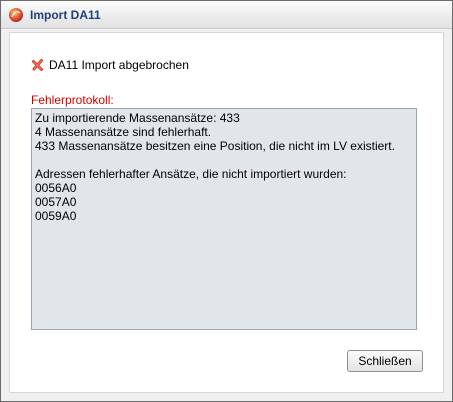  I want to click on error-log-label: Fehlerprotokoll:, so click(72, 100).